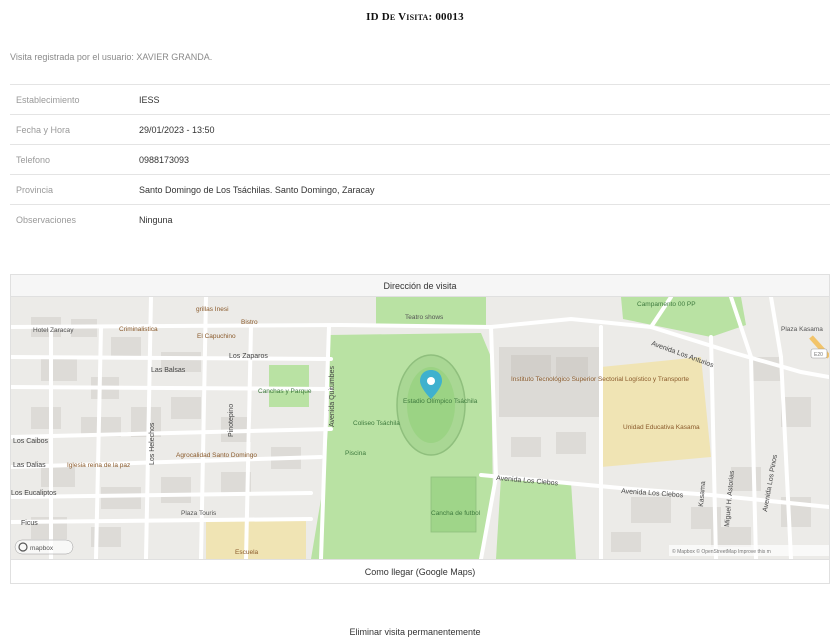 The image size is (830, 639). What do you see at coordinates (818, 355) in the screenshot?
I see `map-label: E20` at bounding box center [818, 355].